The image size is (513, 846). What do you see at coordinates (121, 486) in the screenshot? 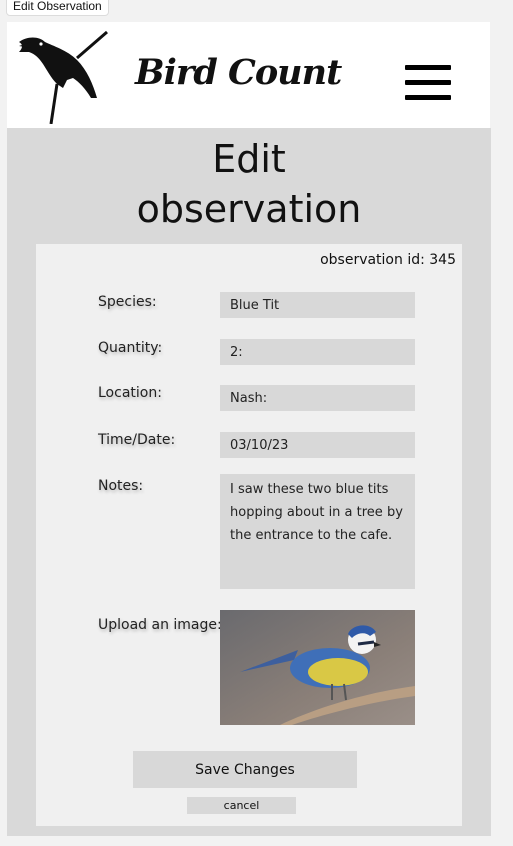
I see `notes-label: Notes:` at bounding box center [121, 486].